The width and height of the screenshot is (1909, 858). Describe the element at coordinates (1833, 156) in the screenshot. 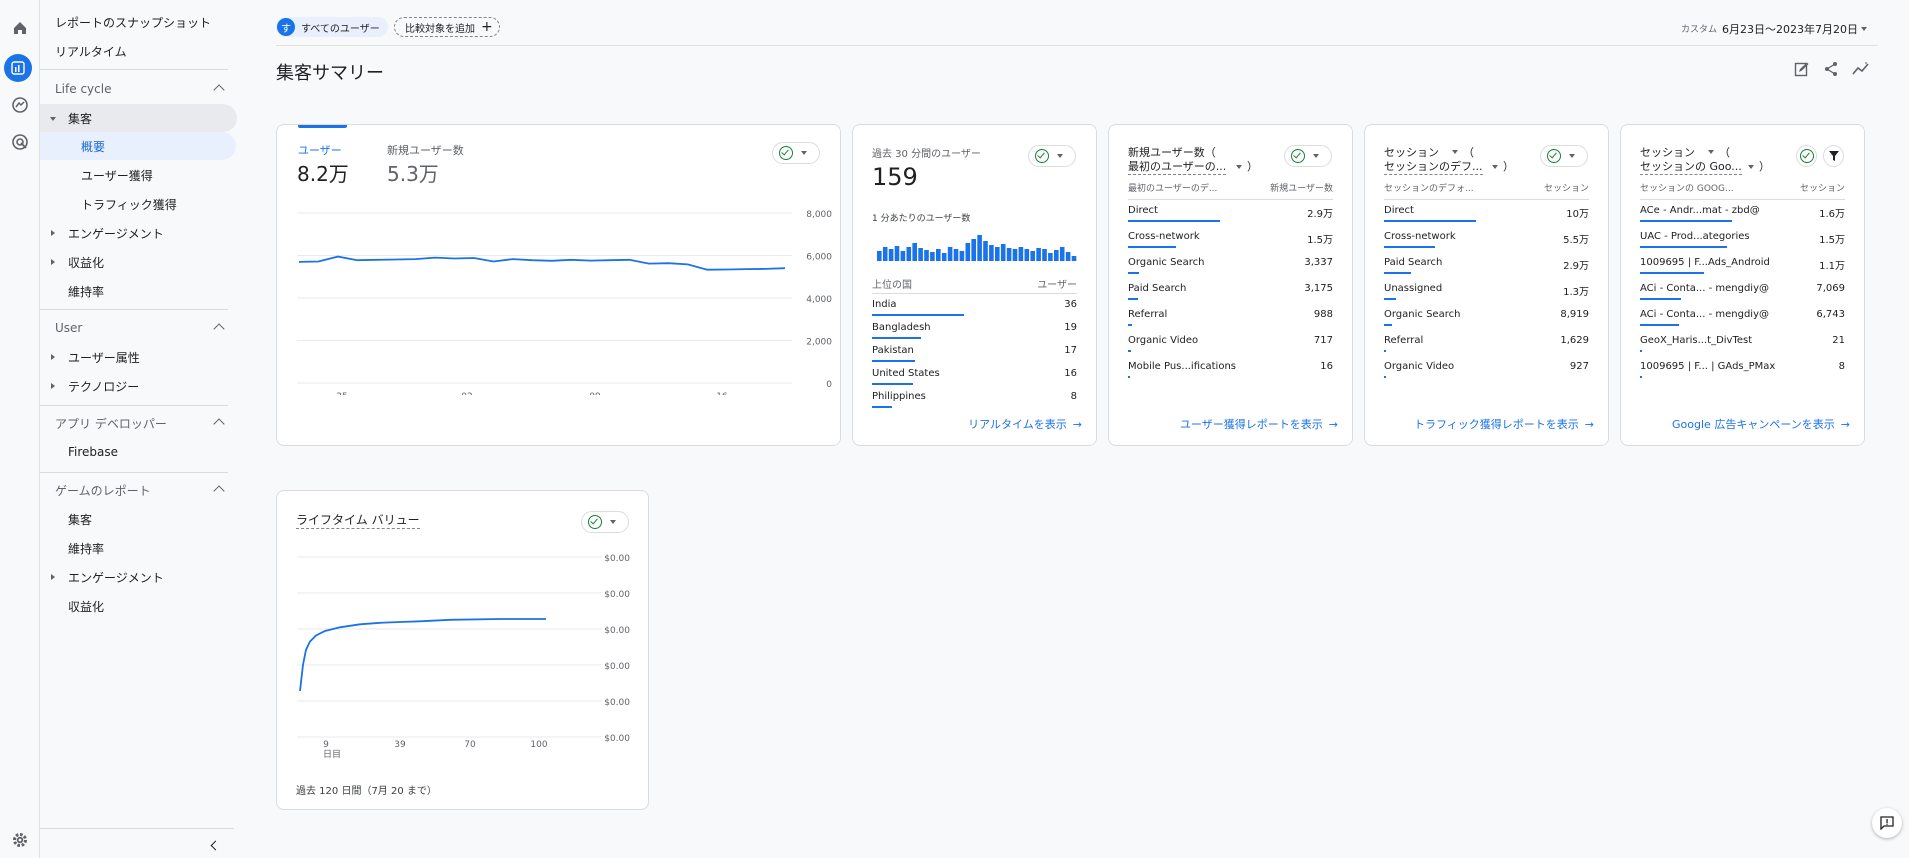

I see `filter-button` at that location.